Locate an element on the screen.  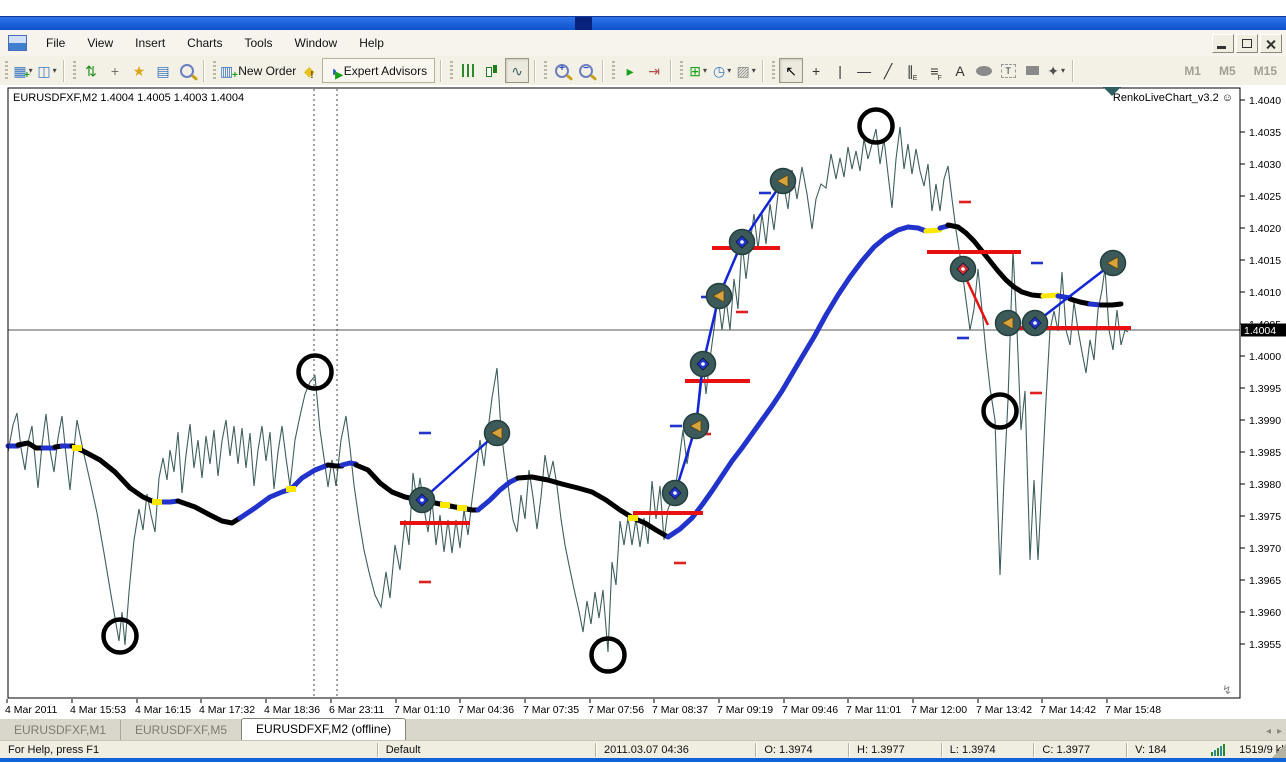
restore-button is located at coordinates (1247, 43).